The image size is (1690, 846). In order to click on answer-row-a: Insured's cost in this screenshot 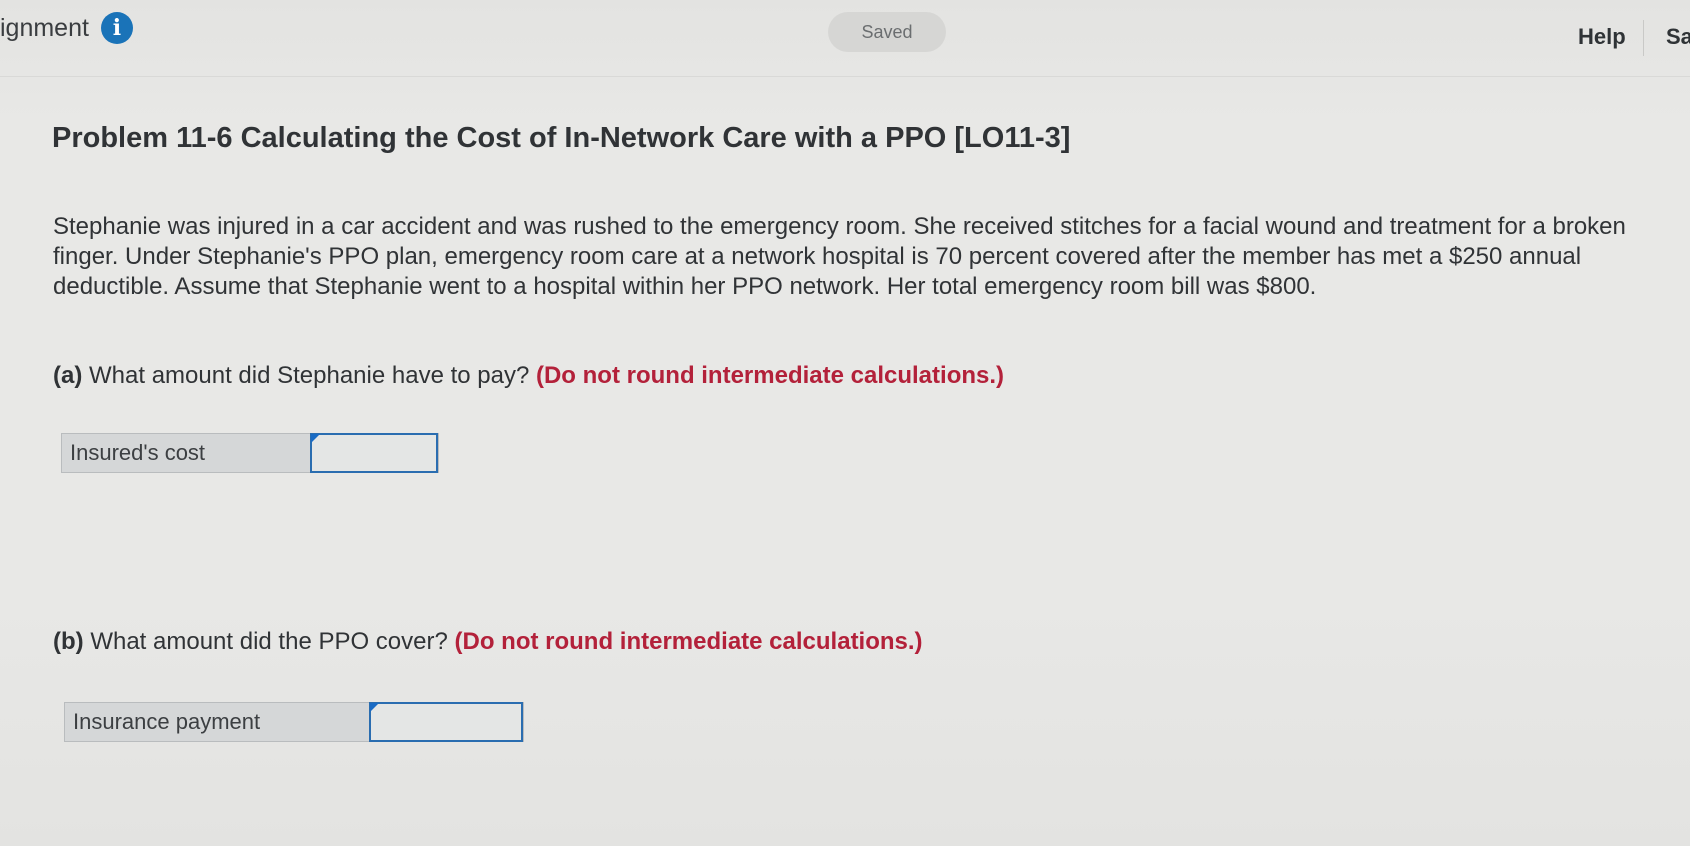, I will do `click(250, 453)`.